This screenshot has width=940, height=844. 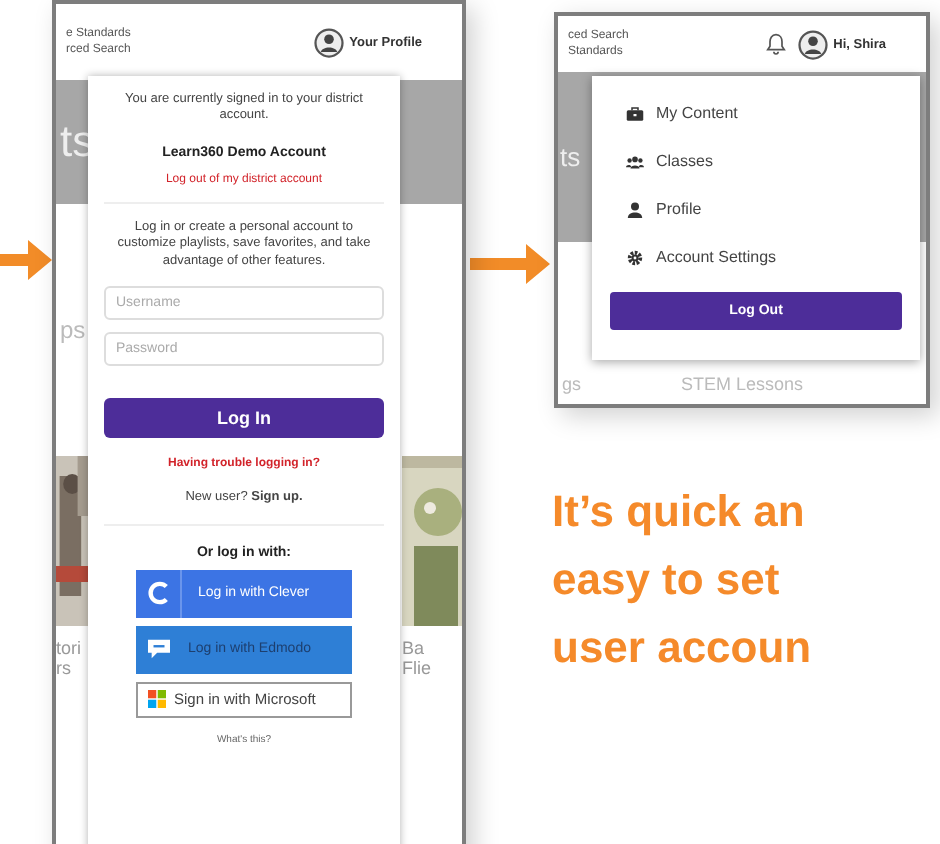 I want to click on caption-text: tori, so click(x=70, y=648).